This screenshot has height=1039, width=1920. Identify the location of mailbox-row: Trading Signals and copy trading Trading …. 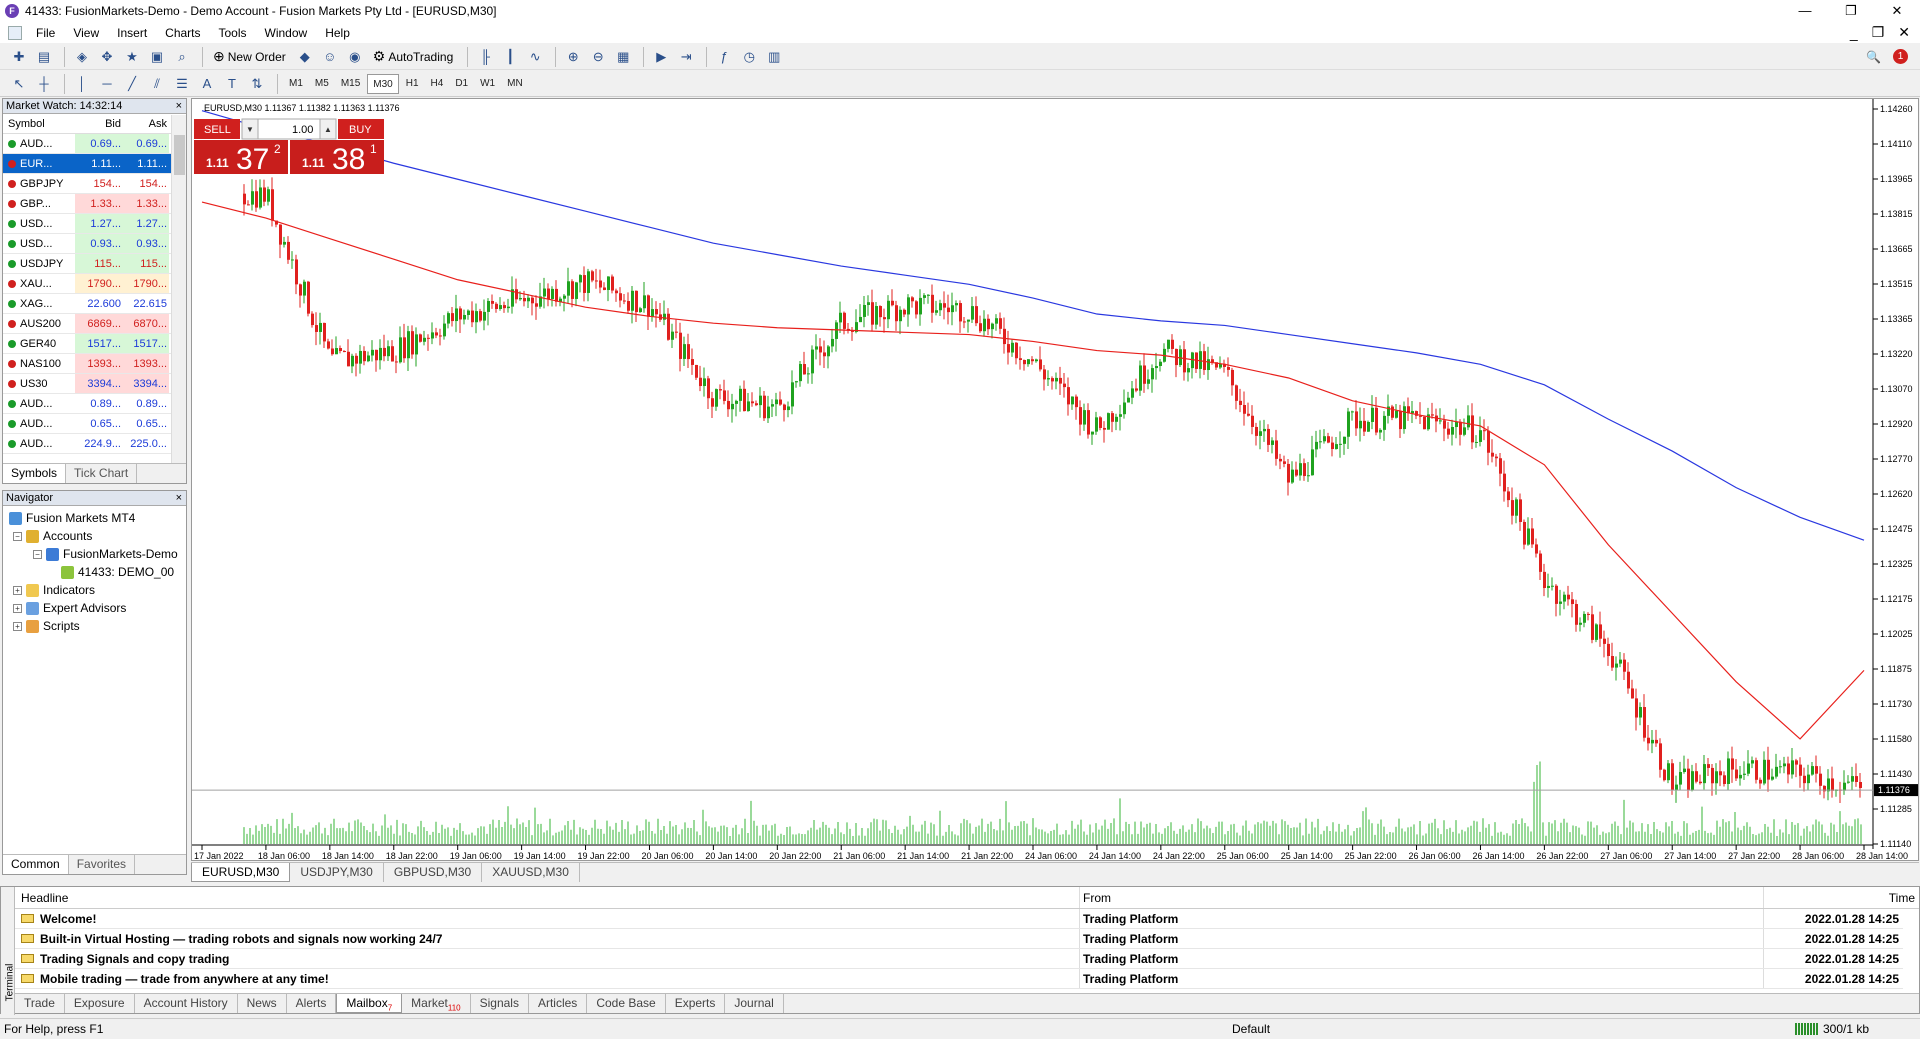
(959, 959).